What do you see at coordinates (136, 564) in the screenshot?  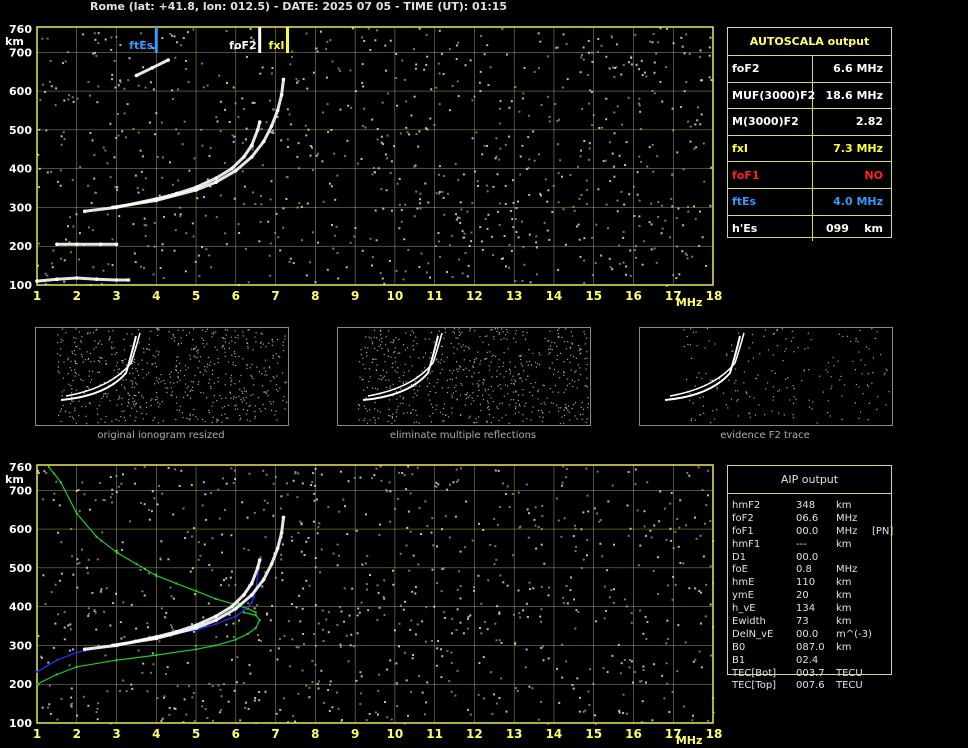 I see `series-1-point` at bounding box center [136, 564].